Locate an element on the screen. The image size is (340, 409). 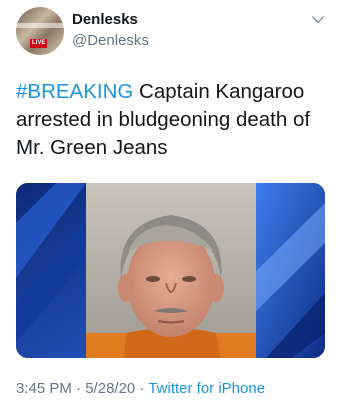
tweet-meta: 3:45 PM · 5/28/20 · Twitter for iPhone is located at coordinates (140, 389).